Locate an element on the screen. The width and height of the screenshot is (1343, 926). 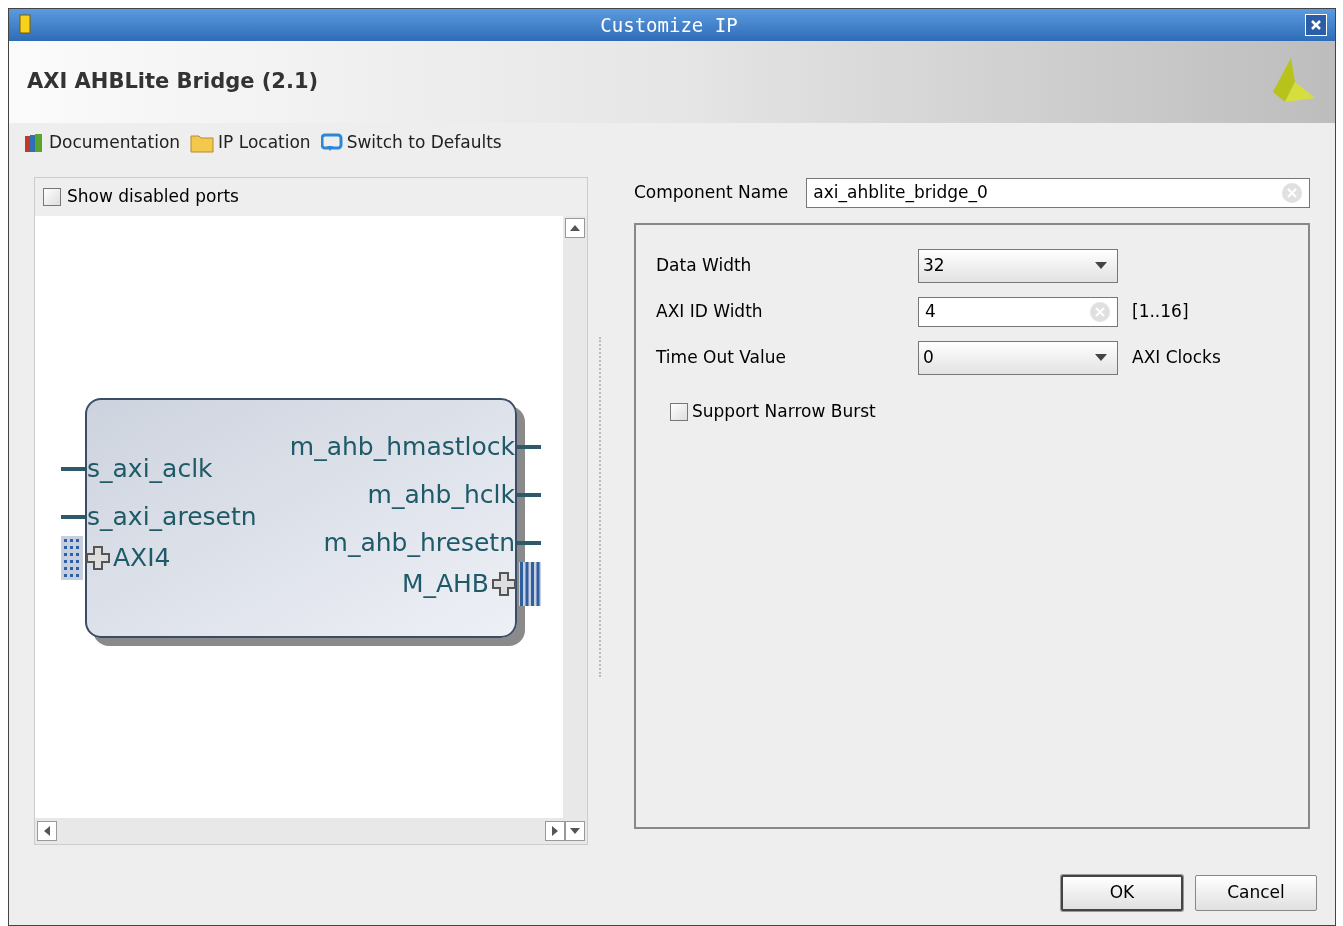
dropdown: 32 is located at coordinates (1018, 266).